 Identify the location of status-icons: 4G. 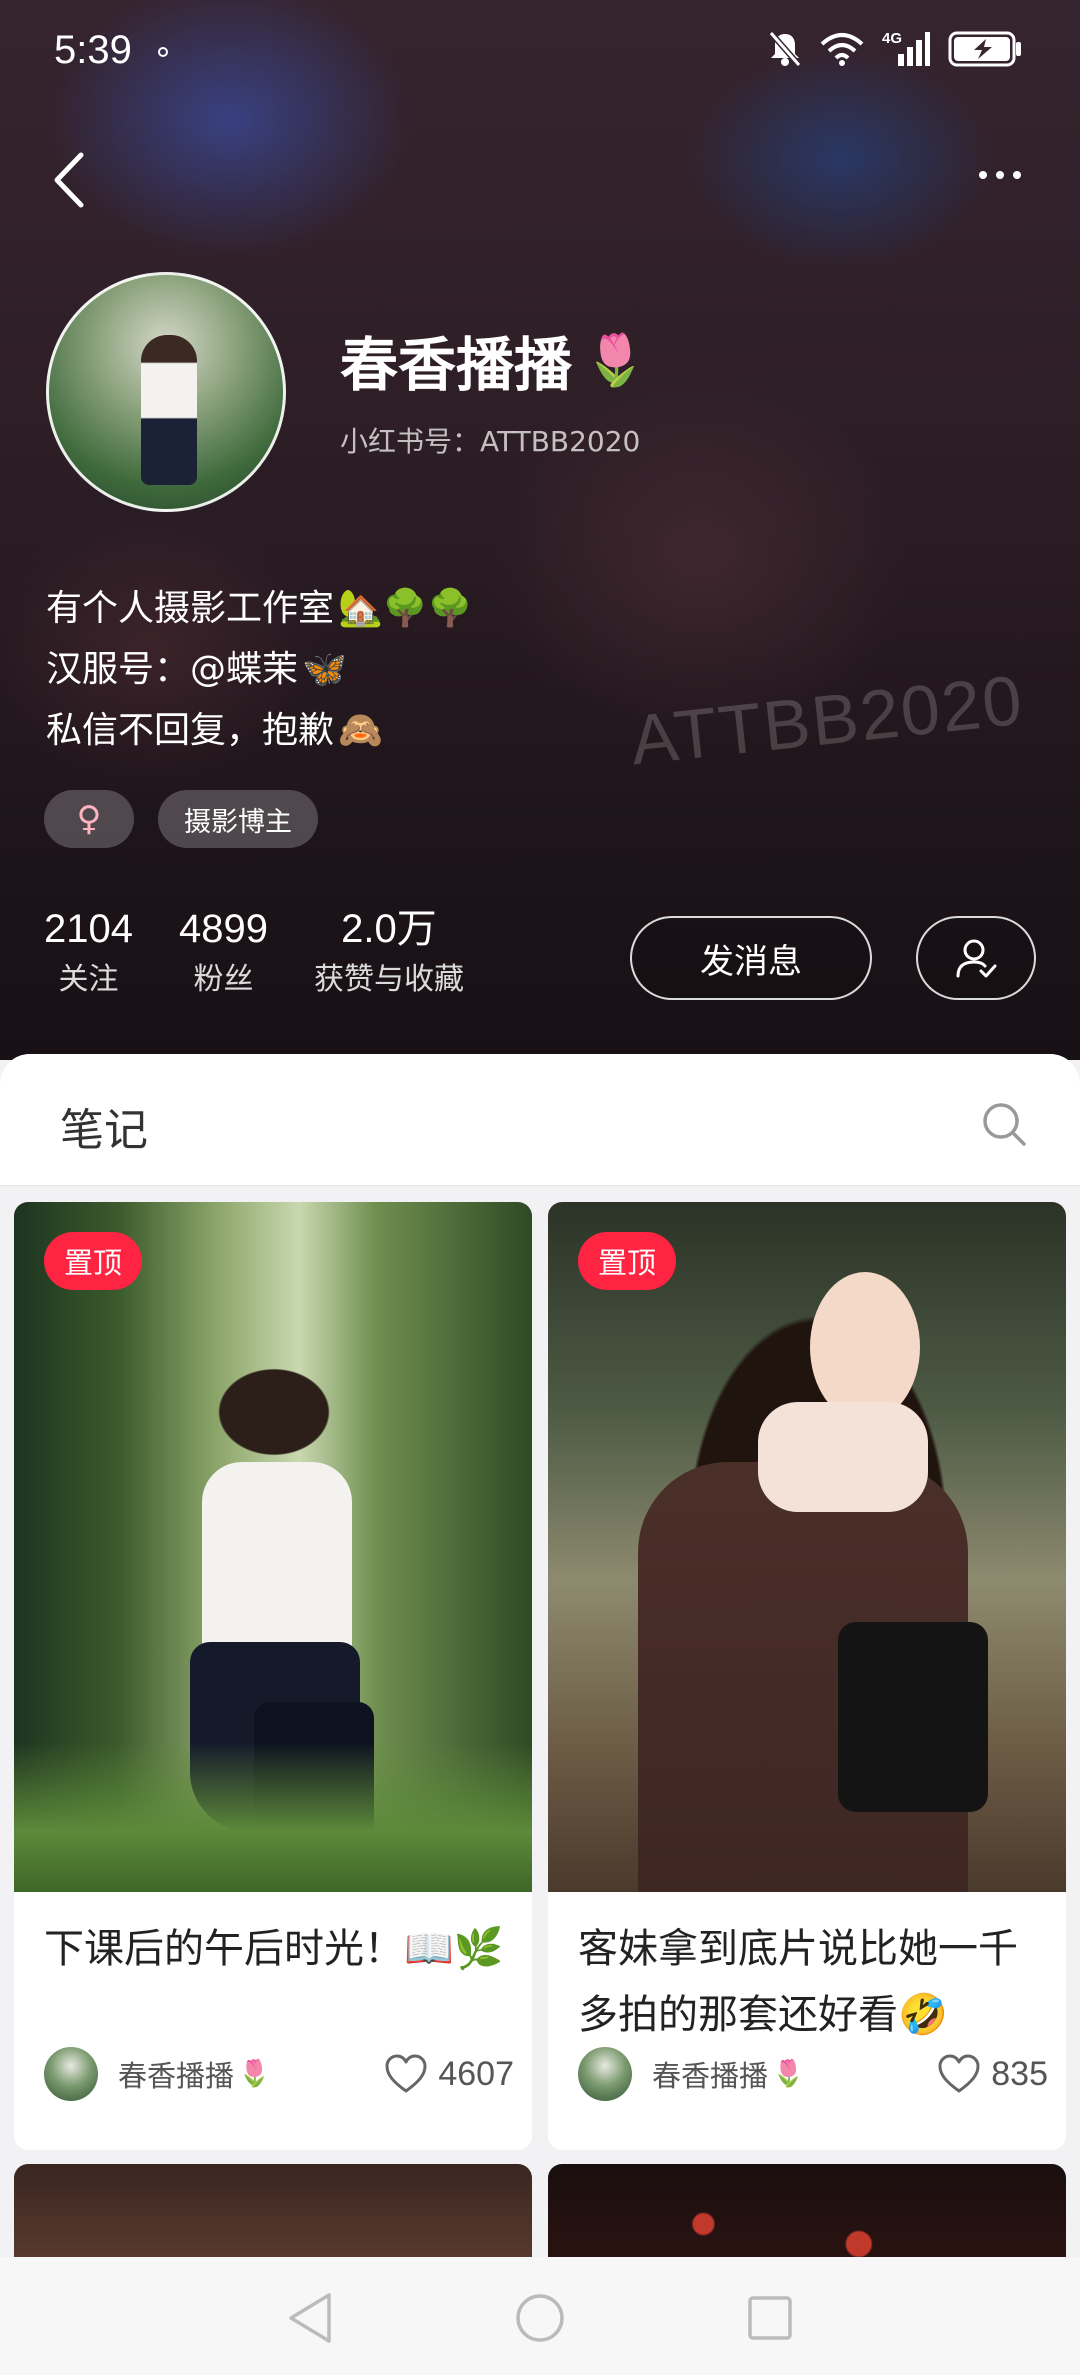
(895, 49).